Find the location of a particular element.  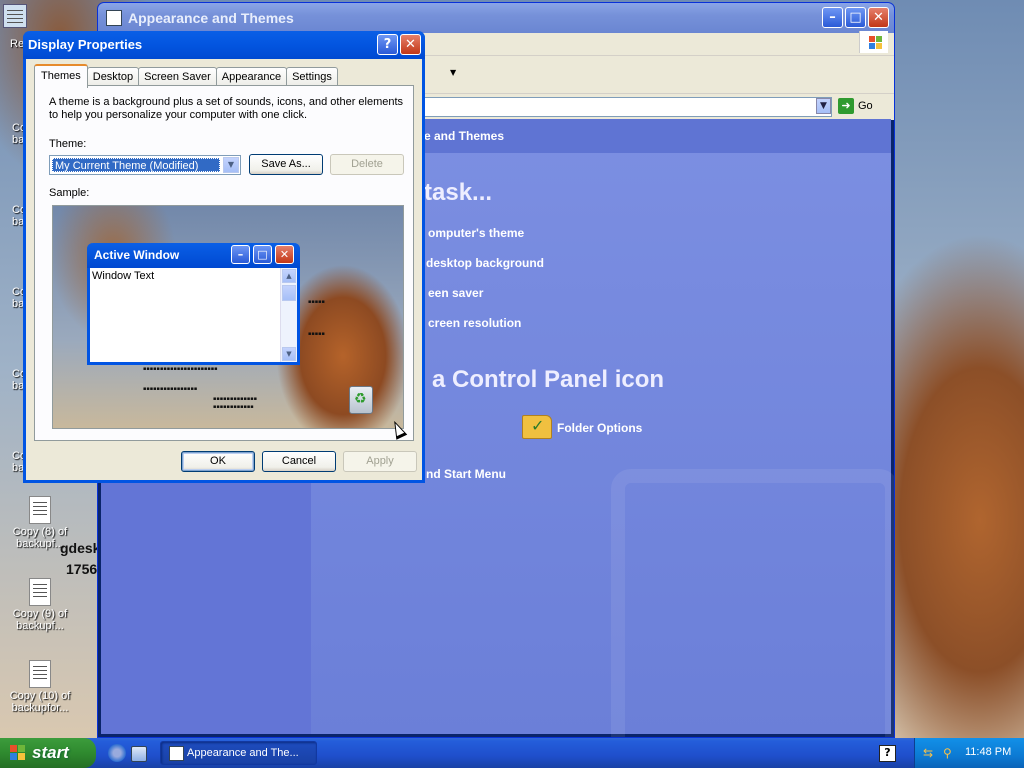

sample-decoration: ▪▪▪▪▪▪▪▪▪▪▪▪▪▪▪▪ is located at coordinates (170, 389).